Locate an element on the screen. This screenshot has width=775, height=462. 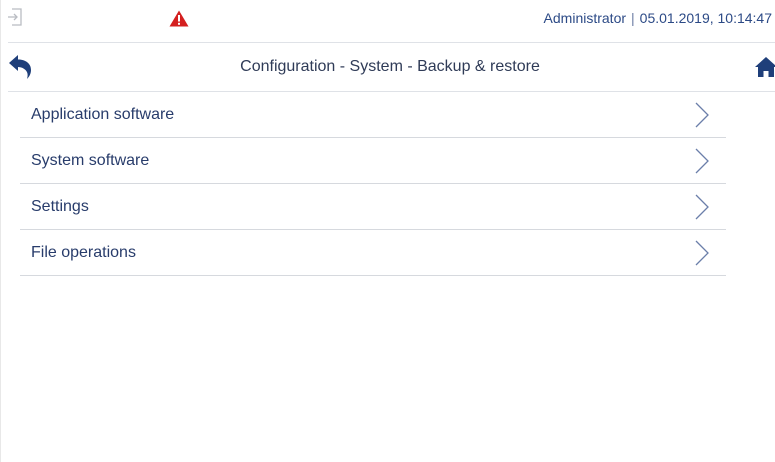
menu-item-label: Settings is located at coordinates (60, 206).